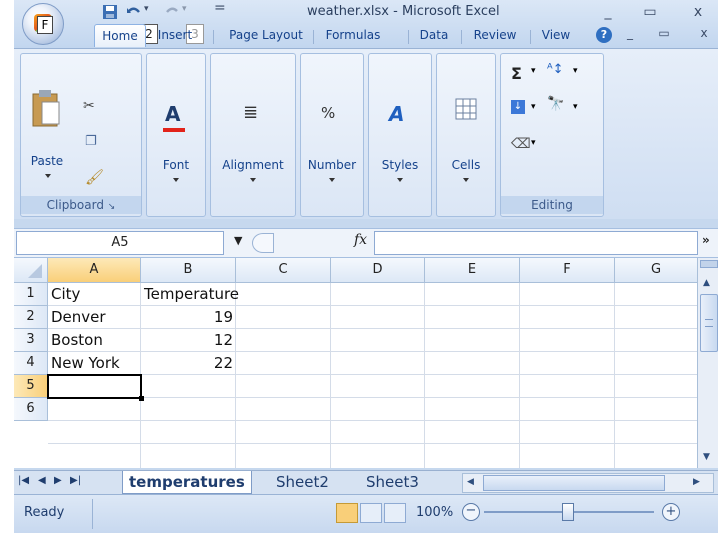  I want to click on row-header-6: 6, so click(31, 409).